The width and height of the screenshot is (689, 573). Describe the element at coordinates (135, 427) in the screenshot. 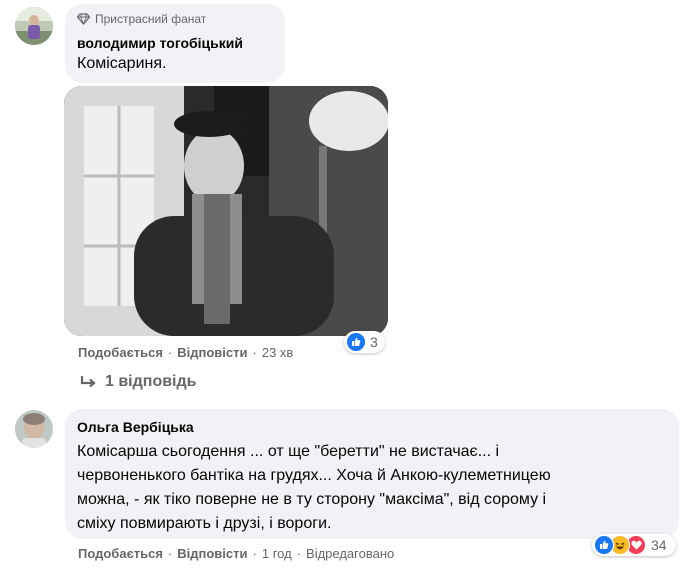

I see `comment-author: Ольга Вербіцька` at that location.